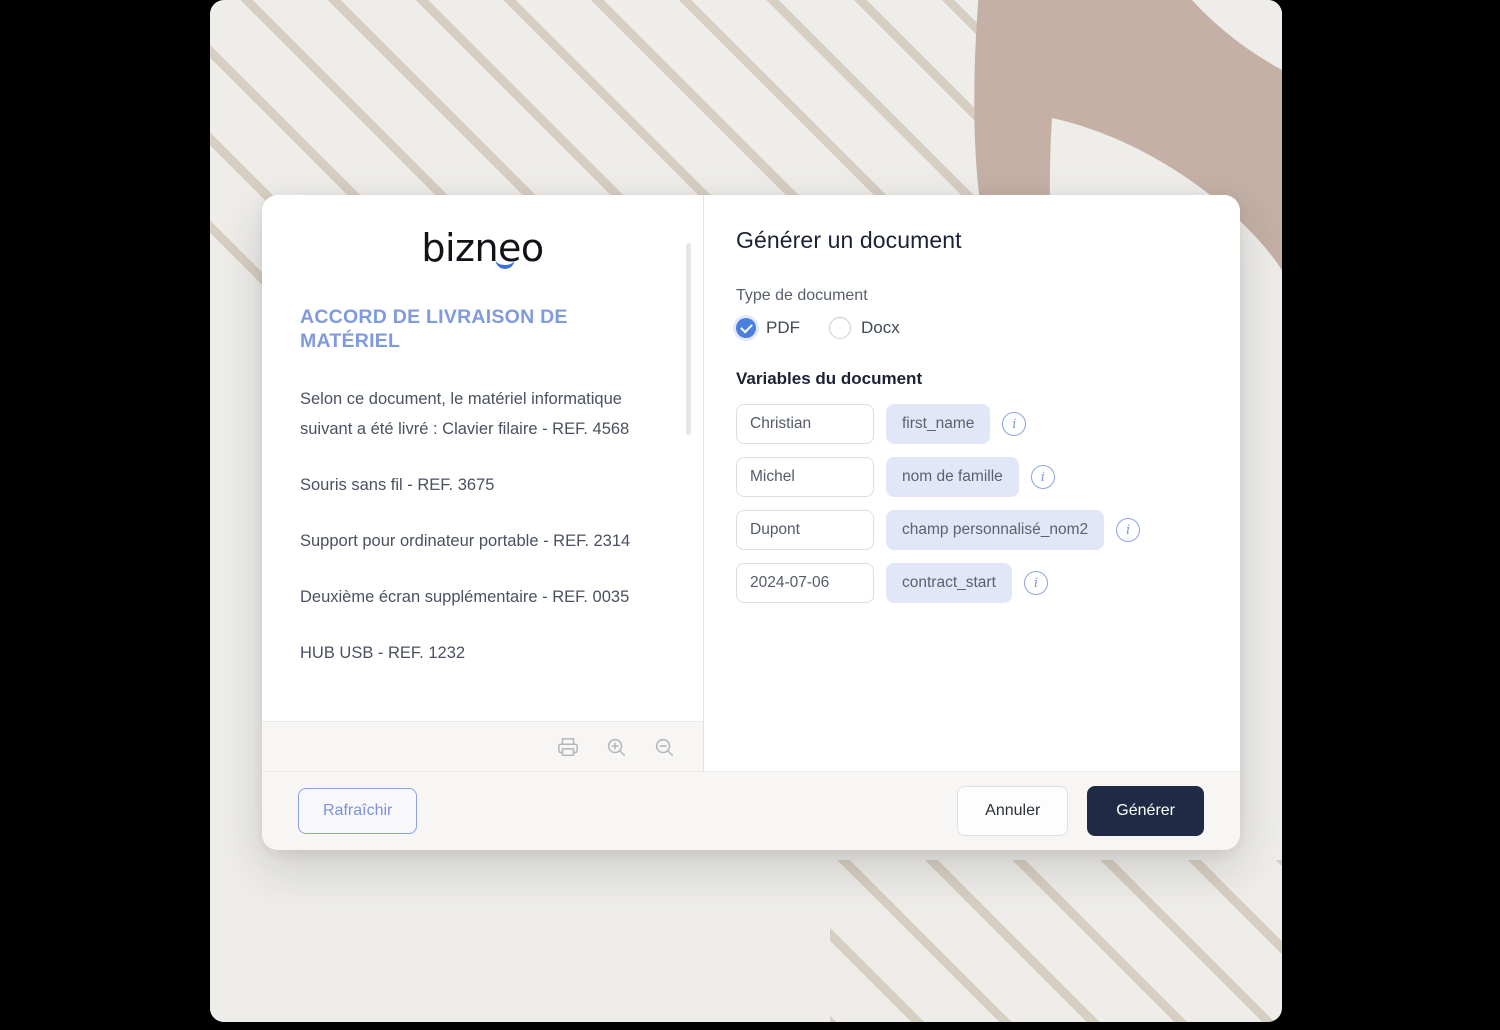  What do you see at coordinates (358, 811) in the screenshot?
I see `refresh-button: Rafraîchir` at bounding box center [358, 811].